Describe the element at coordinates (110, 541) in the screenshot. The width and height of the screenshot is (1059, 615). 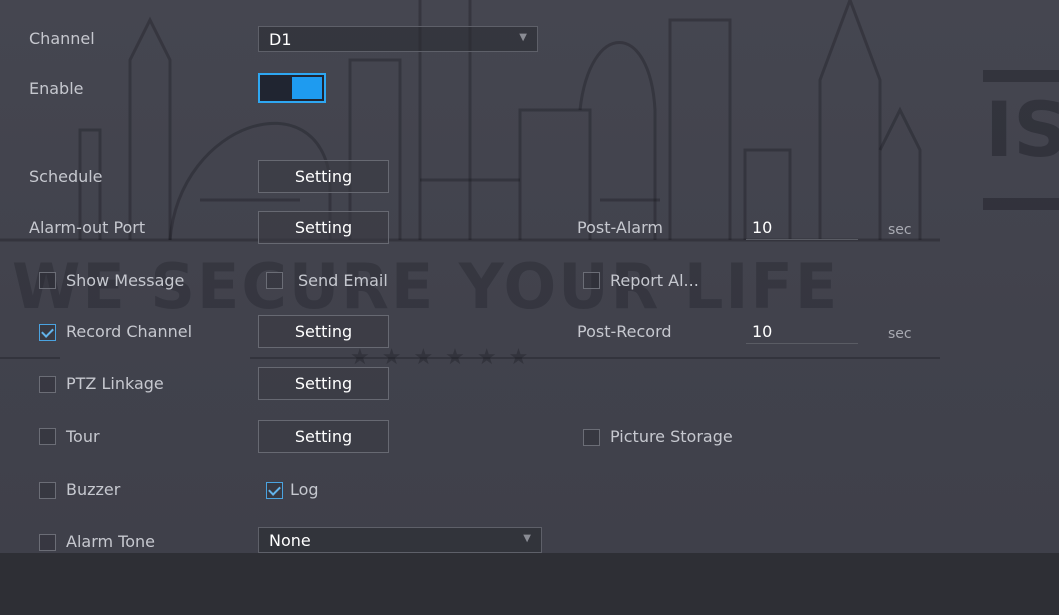
I see `alarm-tone-label: Alarm Tone` at that location.